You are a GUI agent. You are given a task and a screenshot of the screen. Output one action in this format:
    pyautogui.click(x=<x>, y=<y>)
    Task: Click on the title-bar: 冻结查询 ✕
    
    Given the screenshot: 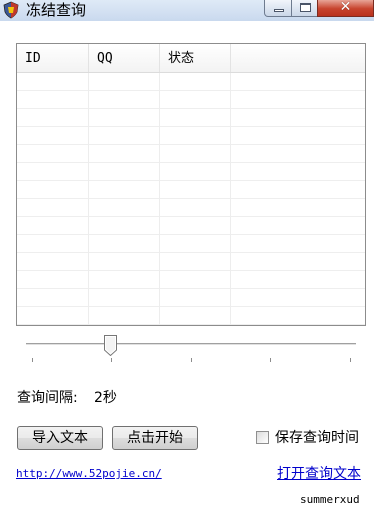 What is the action you would take?
    pyautogui.click(x=187, y=10)
    